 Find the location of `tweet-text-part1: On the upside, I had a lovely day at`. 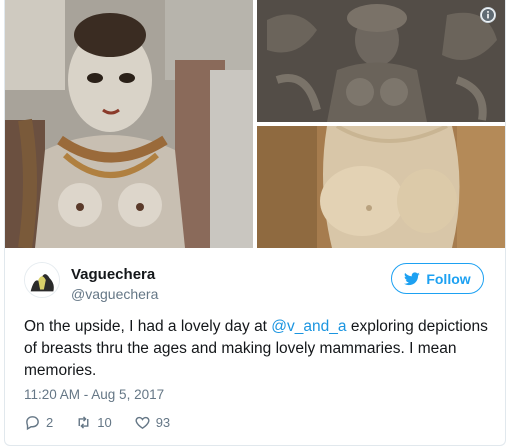

tweet-text-part1: On the upside, I had a lovely day at is located at coordinates (148, 326).